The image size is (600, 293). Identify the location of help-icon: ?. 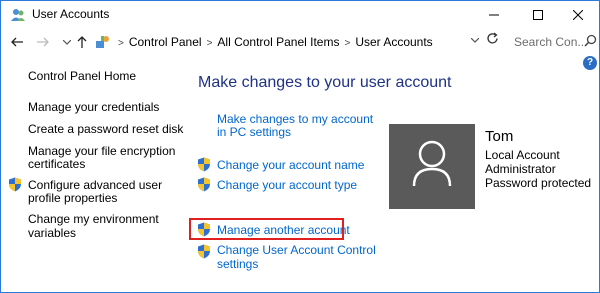
(590, 63).